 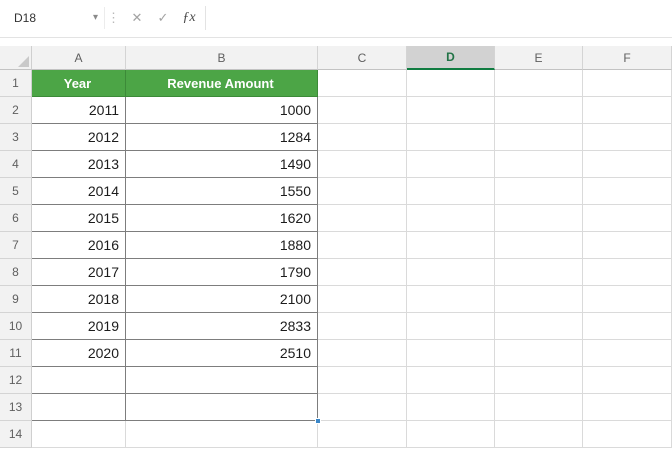 I want to click on cell-B12, so click(x=222, y=380).